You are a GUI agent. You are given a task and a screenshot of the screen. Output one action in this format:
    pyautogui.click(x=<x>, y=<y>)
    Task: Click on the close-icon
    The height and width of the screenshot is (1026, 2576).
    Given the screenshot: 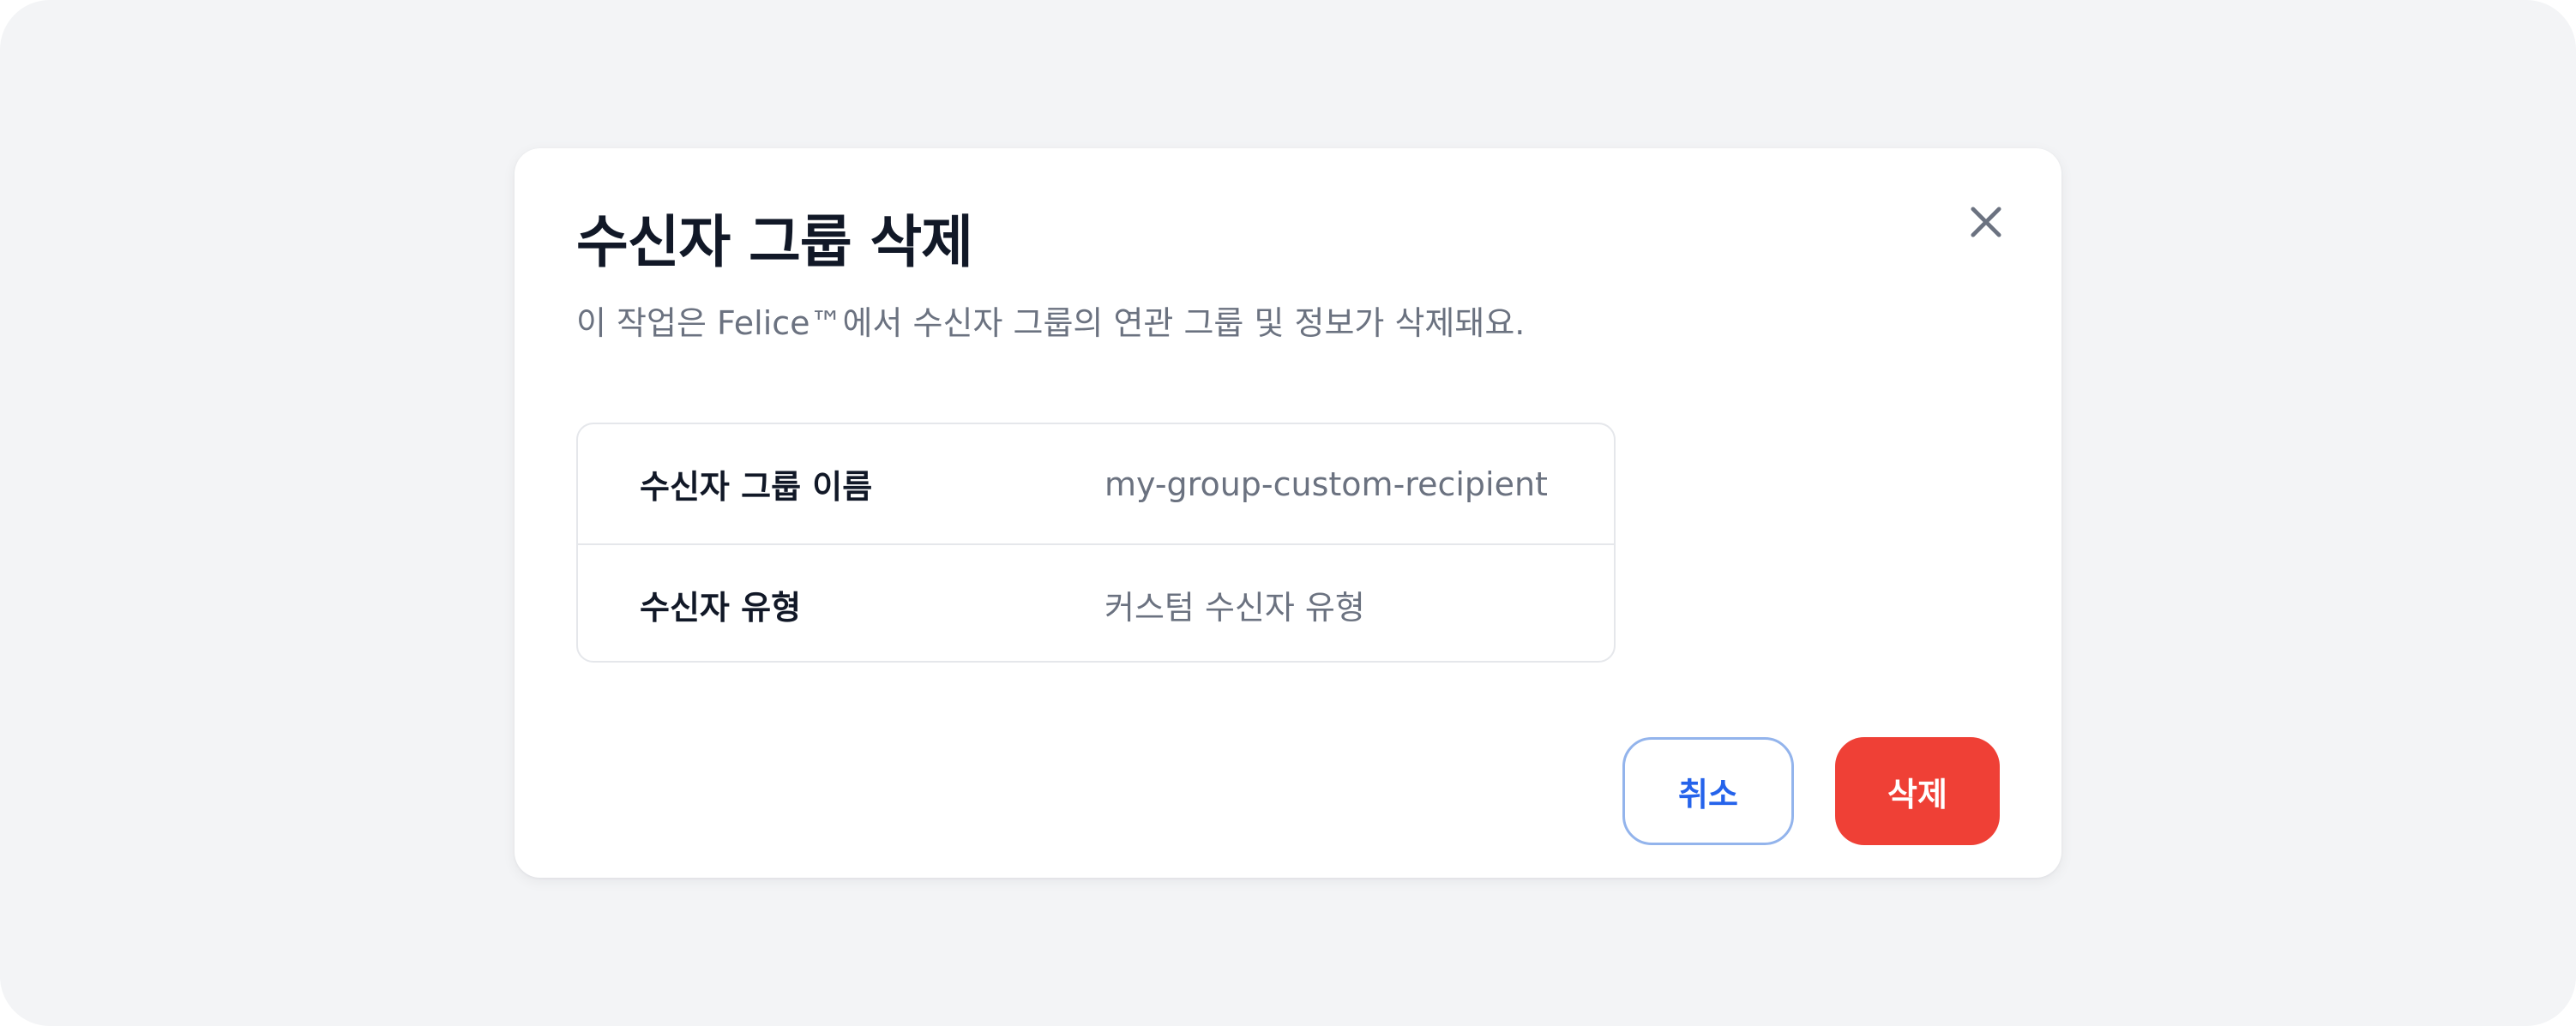 What is the action you would take?
    pyautogui.click(x=1986, y=222)
    